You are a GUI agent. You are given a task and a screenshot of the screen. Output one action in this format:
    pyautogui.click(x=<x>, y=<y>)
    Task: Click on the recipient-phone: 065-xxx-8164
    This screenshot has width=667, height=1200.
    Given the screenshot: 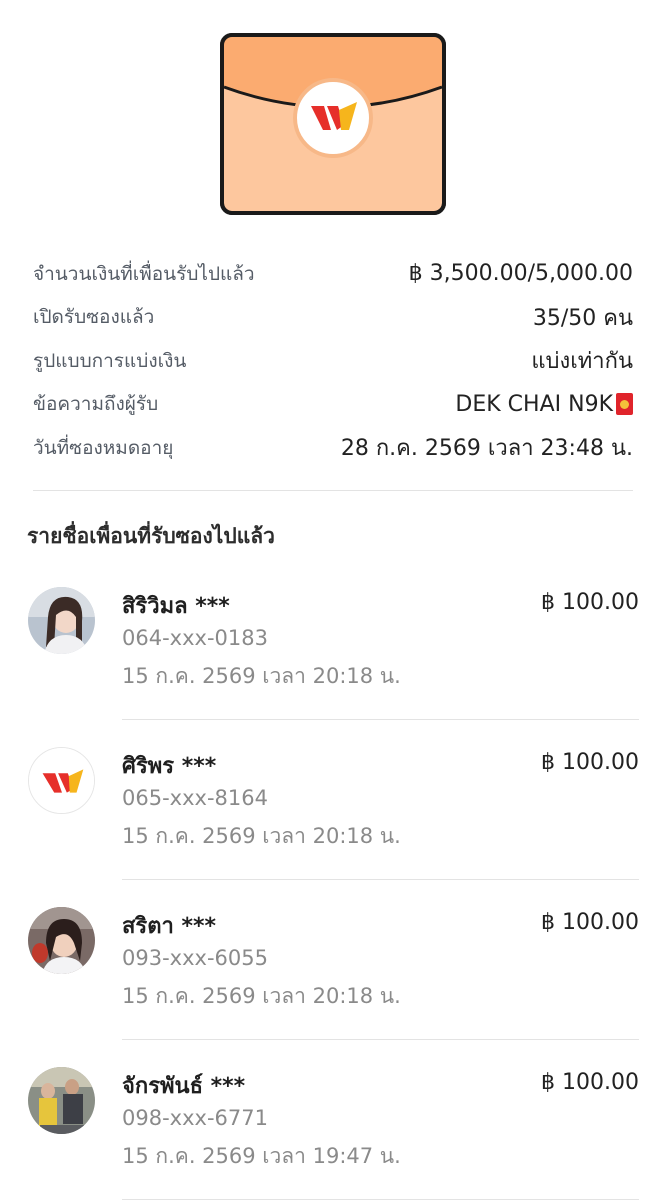 What is the action you would take?
    pyautogui.click(x=195, y=798)
    